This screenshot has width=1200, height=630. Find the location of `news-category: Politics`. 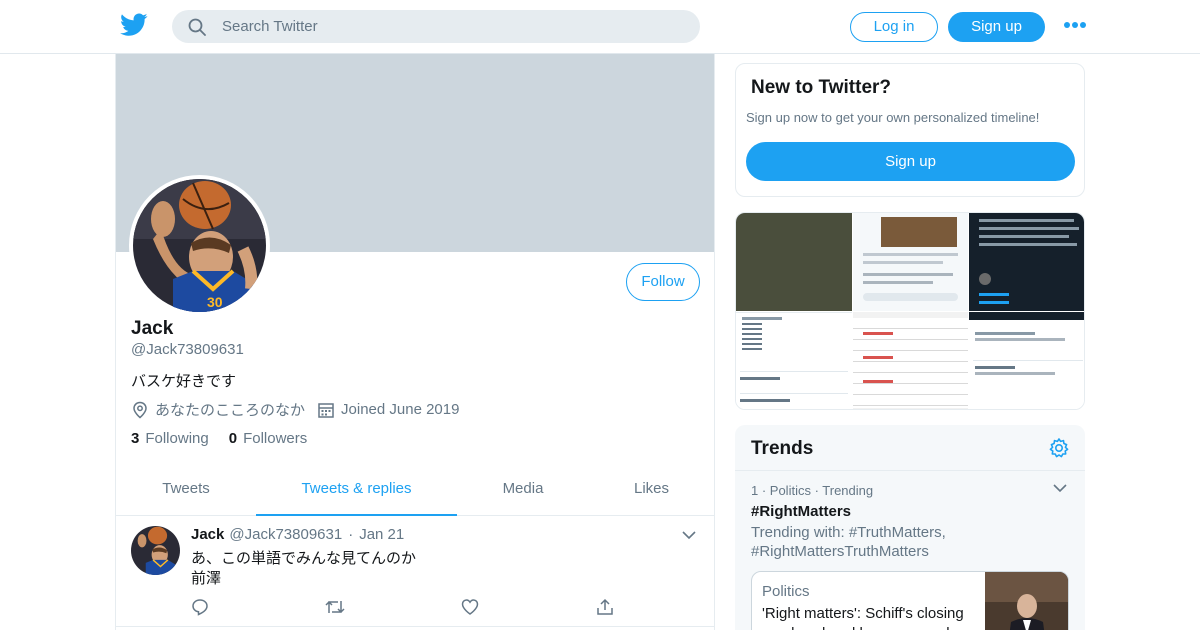

news-category: Politics is located at coordinates (786, 591).